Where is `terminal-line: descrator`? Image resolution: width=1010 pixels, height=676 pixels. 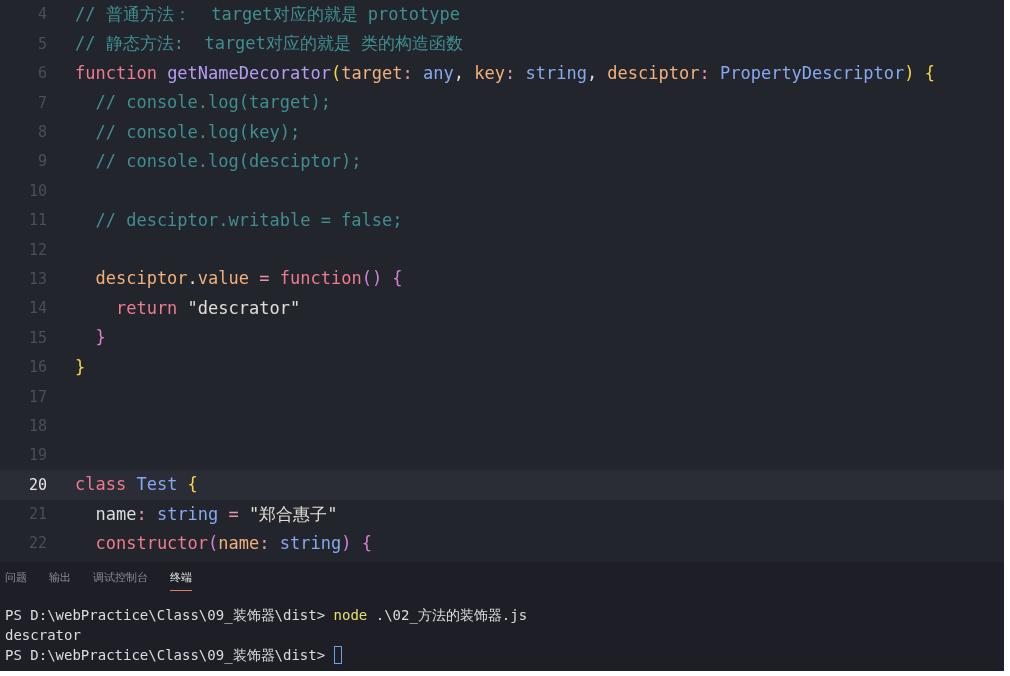 terminal-line: descrator is located at coordinates (43, 635).